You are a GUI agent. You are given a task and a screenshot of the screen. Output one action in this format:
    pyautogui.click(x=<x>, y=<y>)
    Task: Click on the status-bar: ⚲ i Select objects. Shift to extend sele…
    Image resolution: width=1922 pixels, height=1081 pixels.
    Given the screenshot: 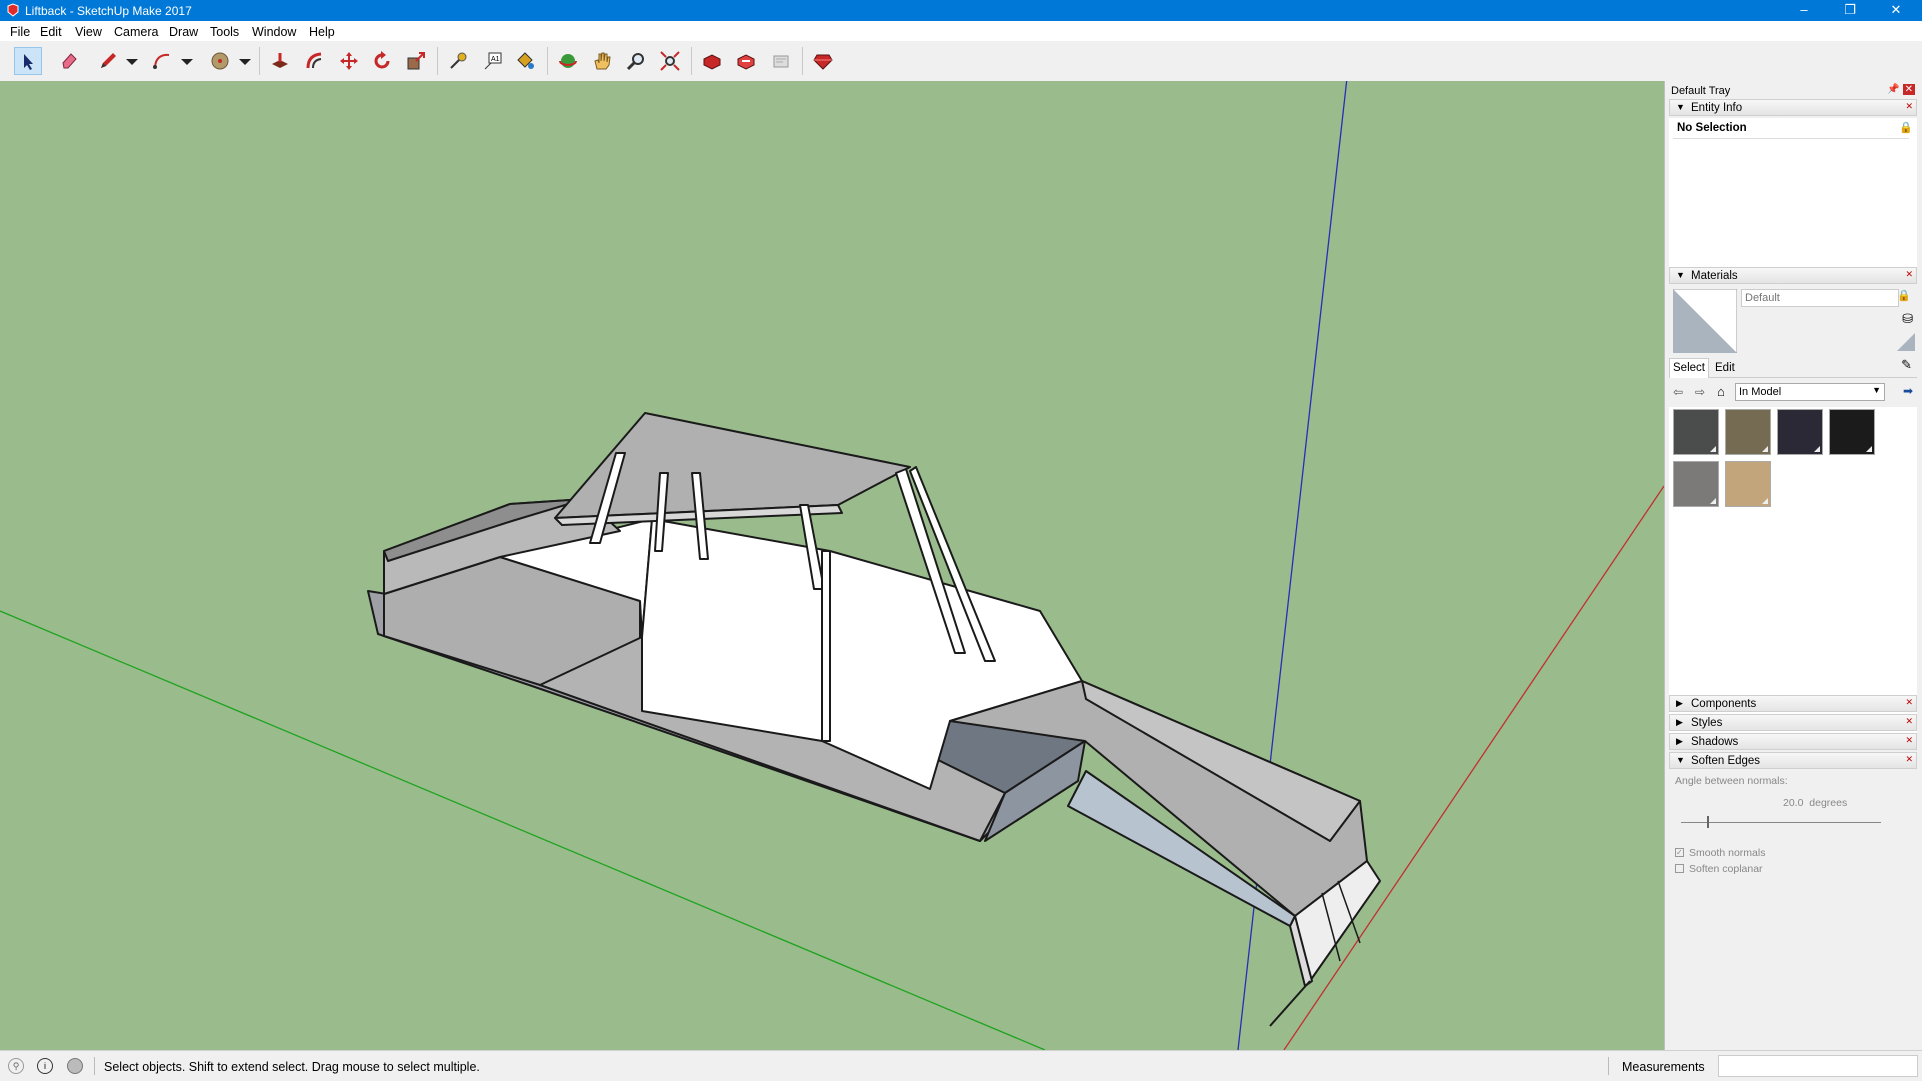 What is the action you would take?
    pyautogui.click(x=961, y=1065)
    